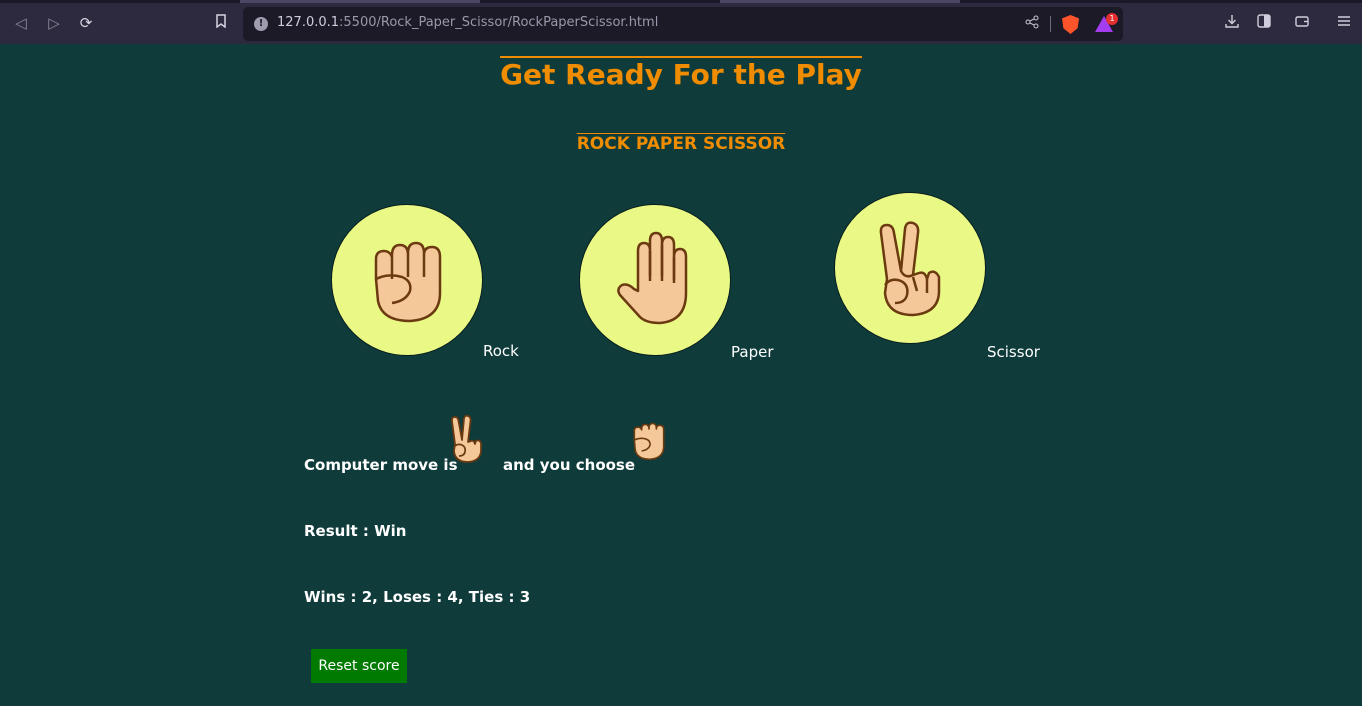 This screenshot has width=1362, height=706. What do you see at coordinates (1112, 19) in the screenshot?
I see `notification-badge: 1` at bounding box center [1112, 19].